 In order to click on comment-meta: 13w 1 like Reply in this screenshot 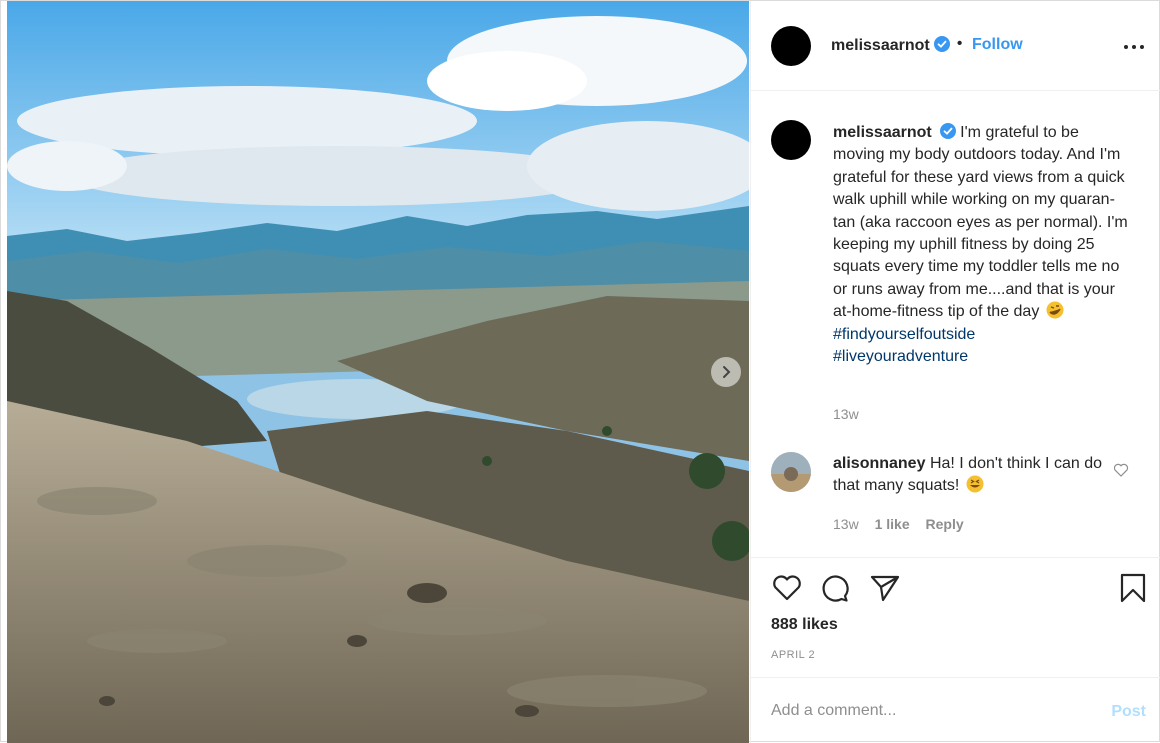, I will do `click(904, 524)`.